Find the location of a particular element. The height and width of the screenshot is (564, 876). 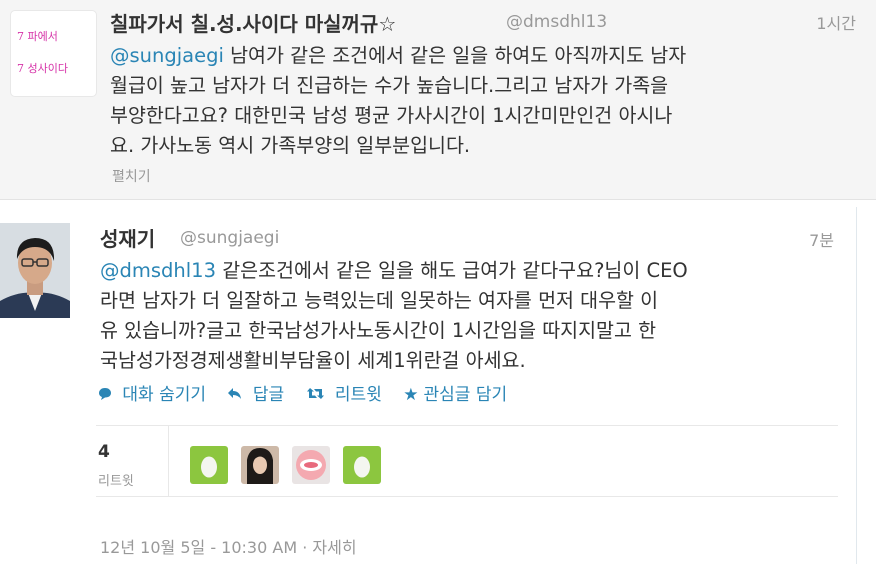

avatar-text-line-1: 7 파에서 is located at coordinates (37, 36).